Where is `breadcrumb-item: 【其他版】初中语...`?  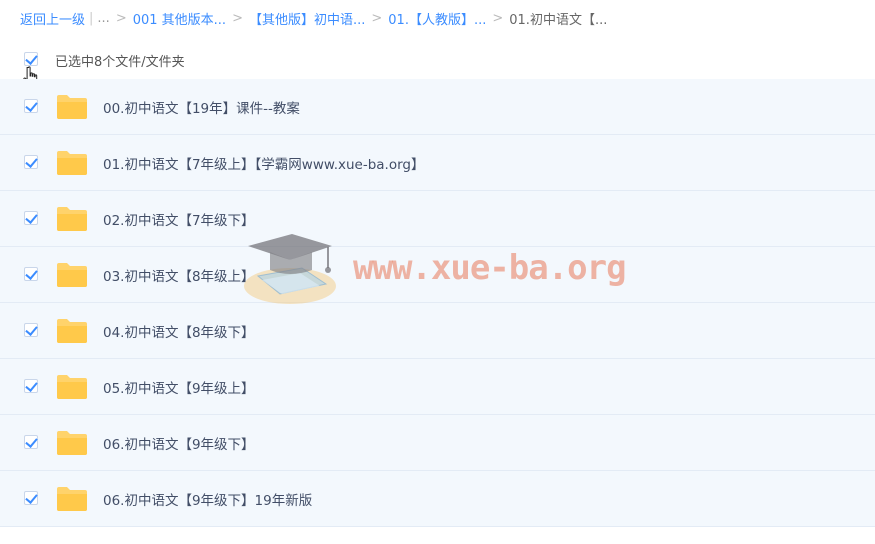
breadcrumb-item: 【其他版】初中语... is located at coordinates (307, 18).